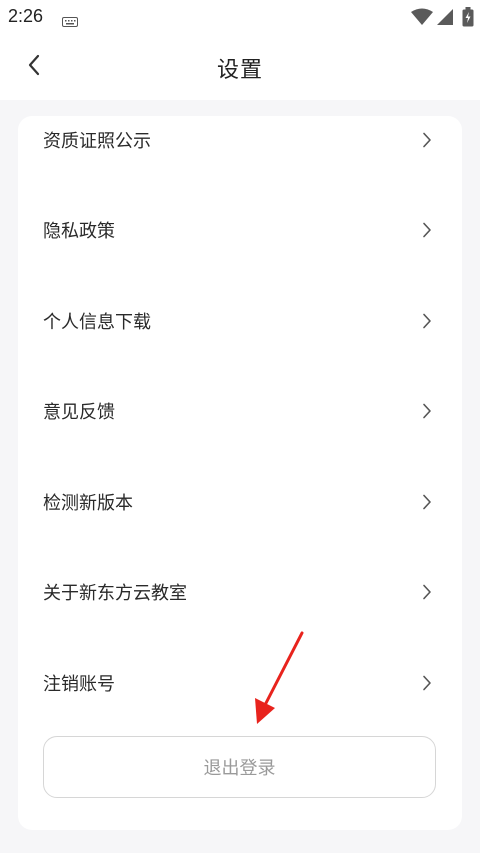 Image resolution: width=480 pixels, height=853 pixels. Describe the element at coordinates (79, 684) in the screenshot. I see `settings-item-label: 注销账号` at that location.